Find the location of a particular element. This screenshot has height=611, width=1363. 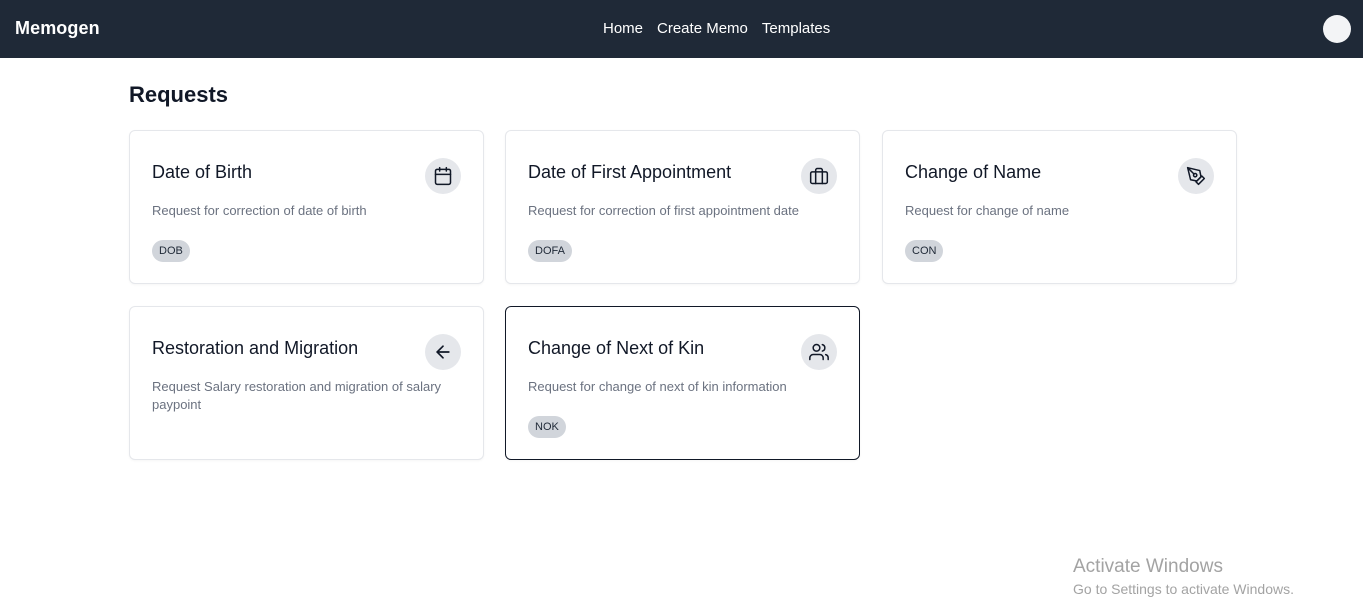

card-title: Date of Birth is located at coordinates (202, 172).